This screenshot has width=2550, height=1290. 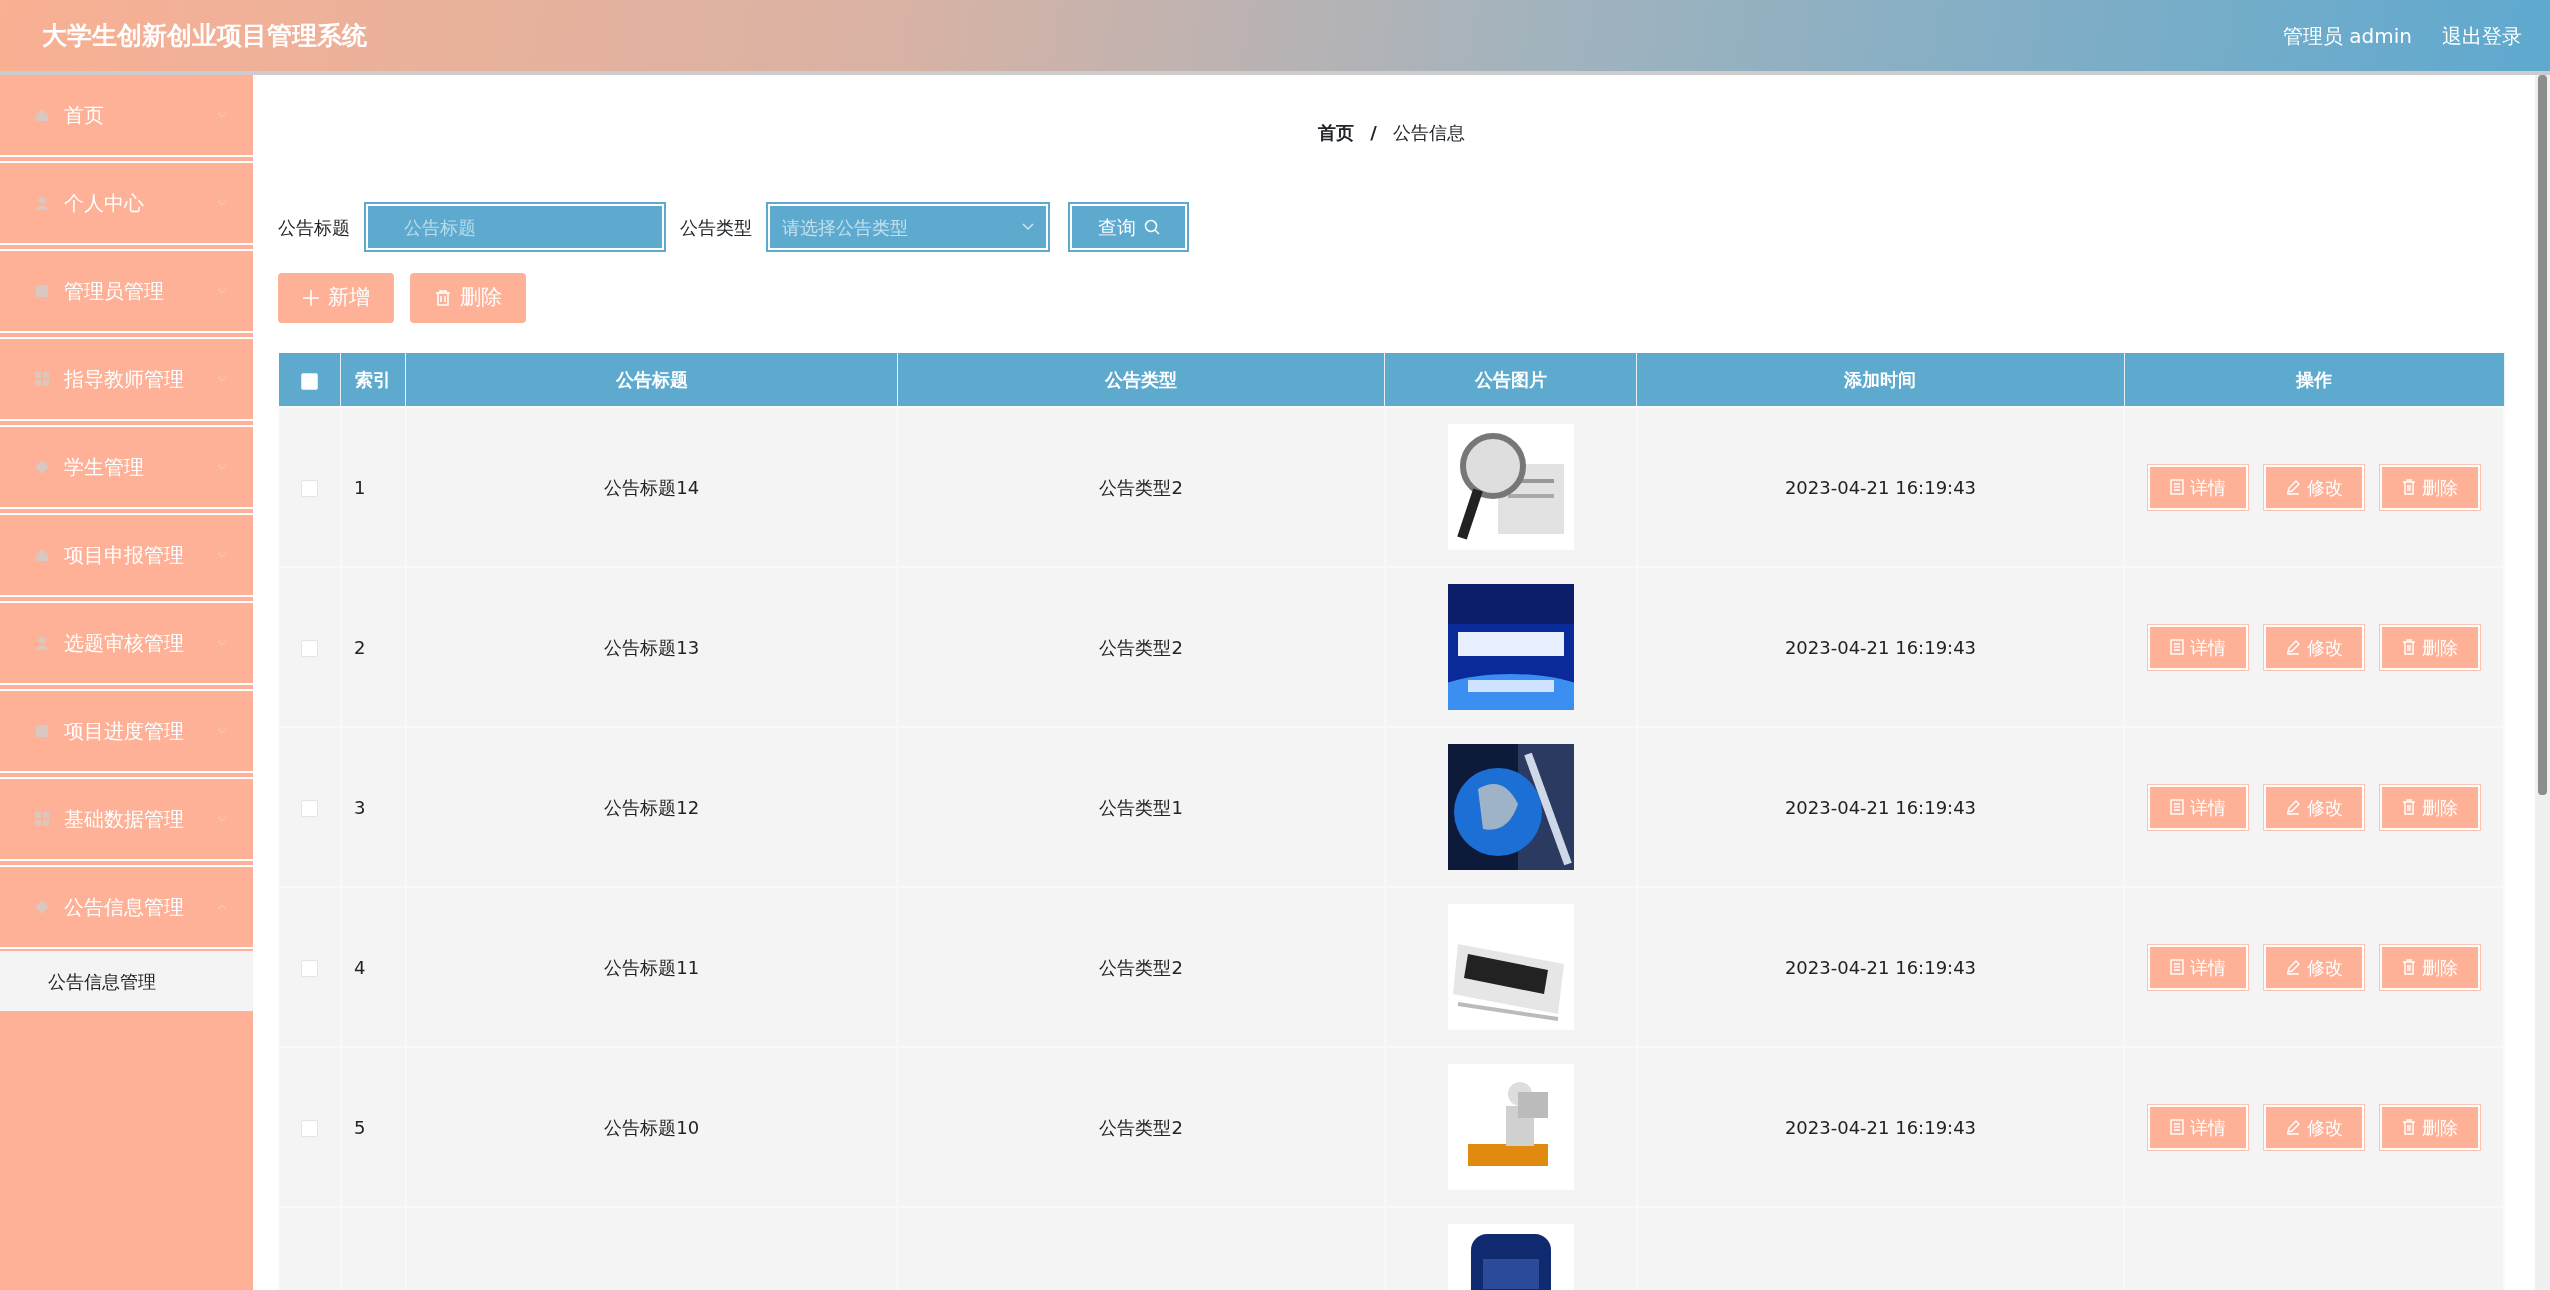 What do you see at coordinates (652, 487) in the screenshot?
I see `table-cell: 公告标题14` at bounding box center [652, 487].